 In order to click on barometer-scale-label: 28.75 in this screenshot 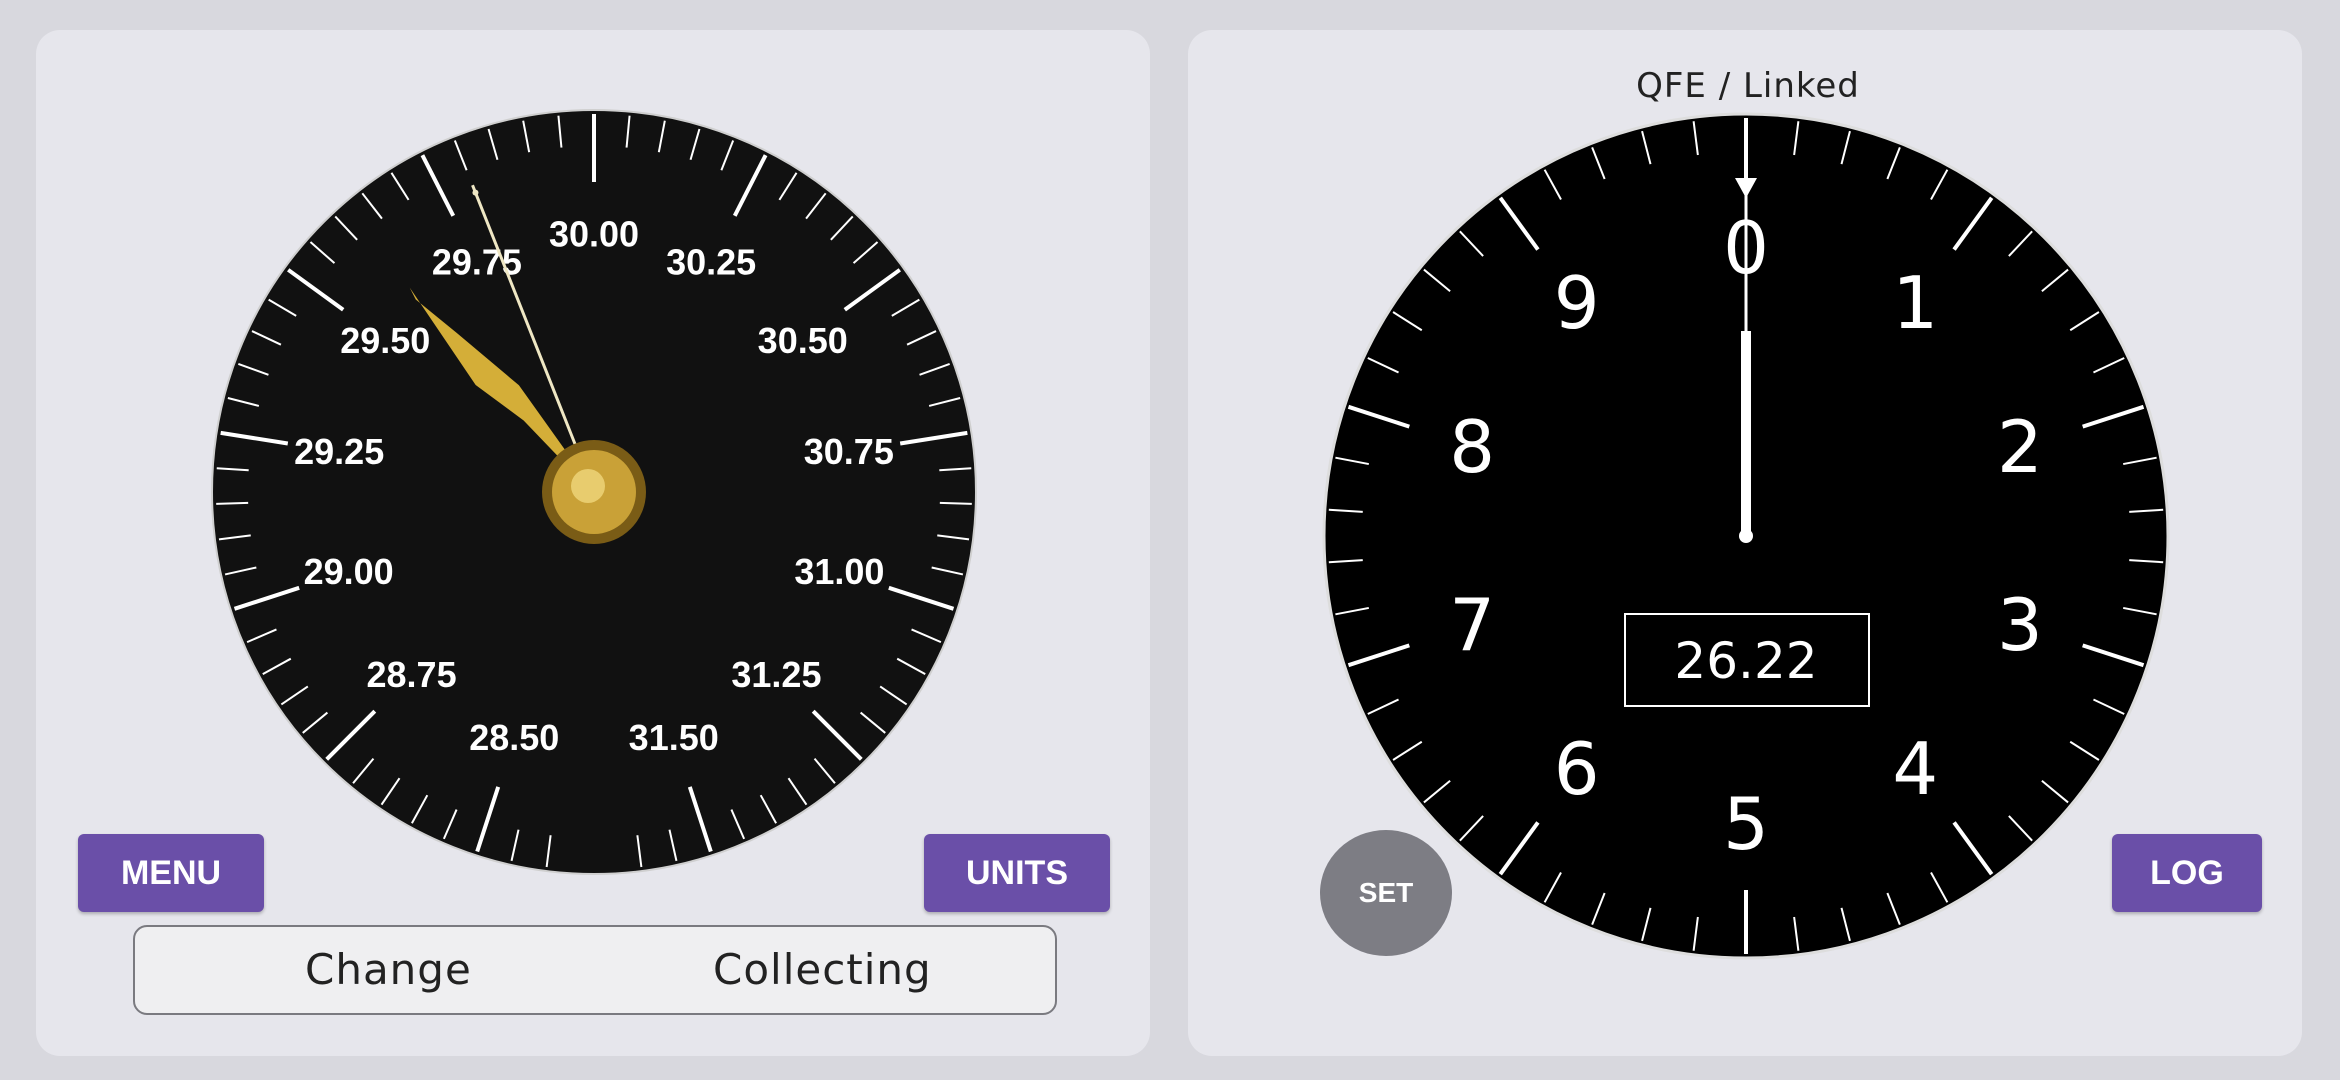, I will do `click(412, 674)`.